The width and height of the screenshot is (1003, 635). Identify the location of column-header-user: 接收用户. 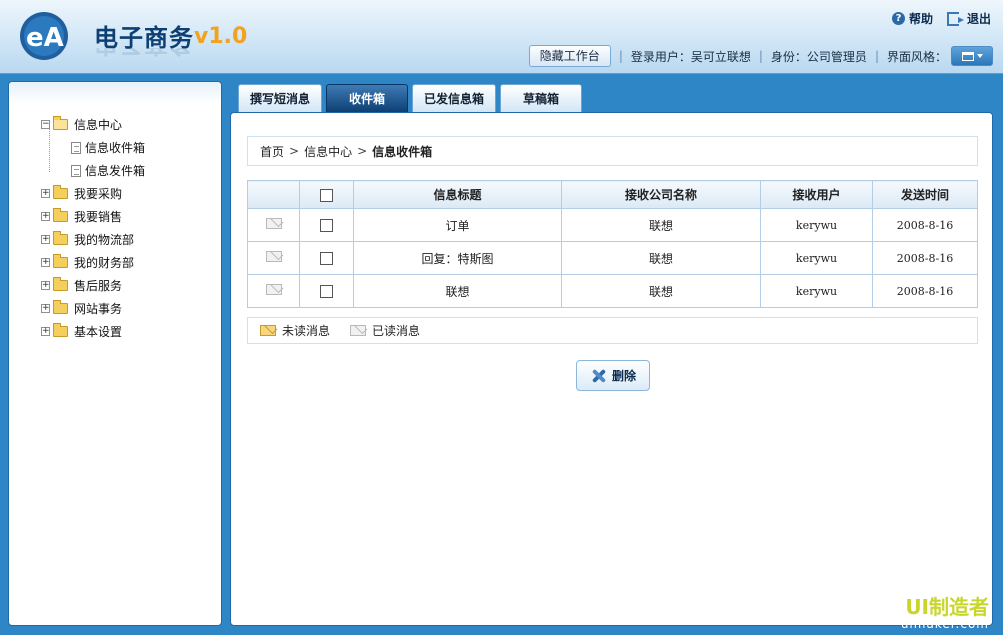
(816, 194).